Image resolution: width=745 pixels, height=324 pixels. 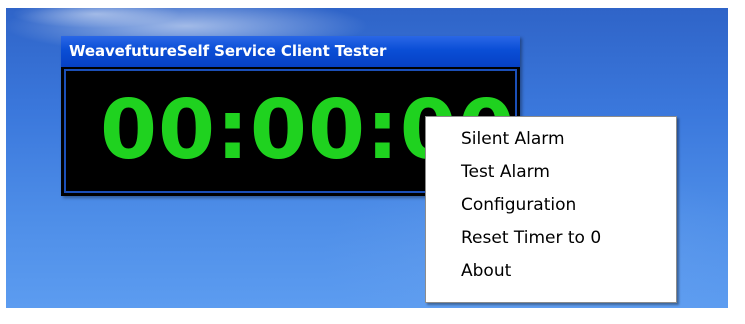 What do you see at coordinates (551, 205) in the screenshot?
I see `menu-item-configuration: Configuration` at bounding box center [551, 205].